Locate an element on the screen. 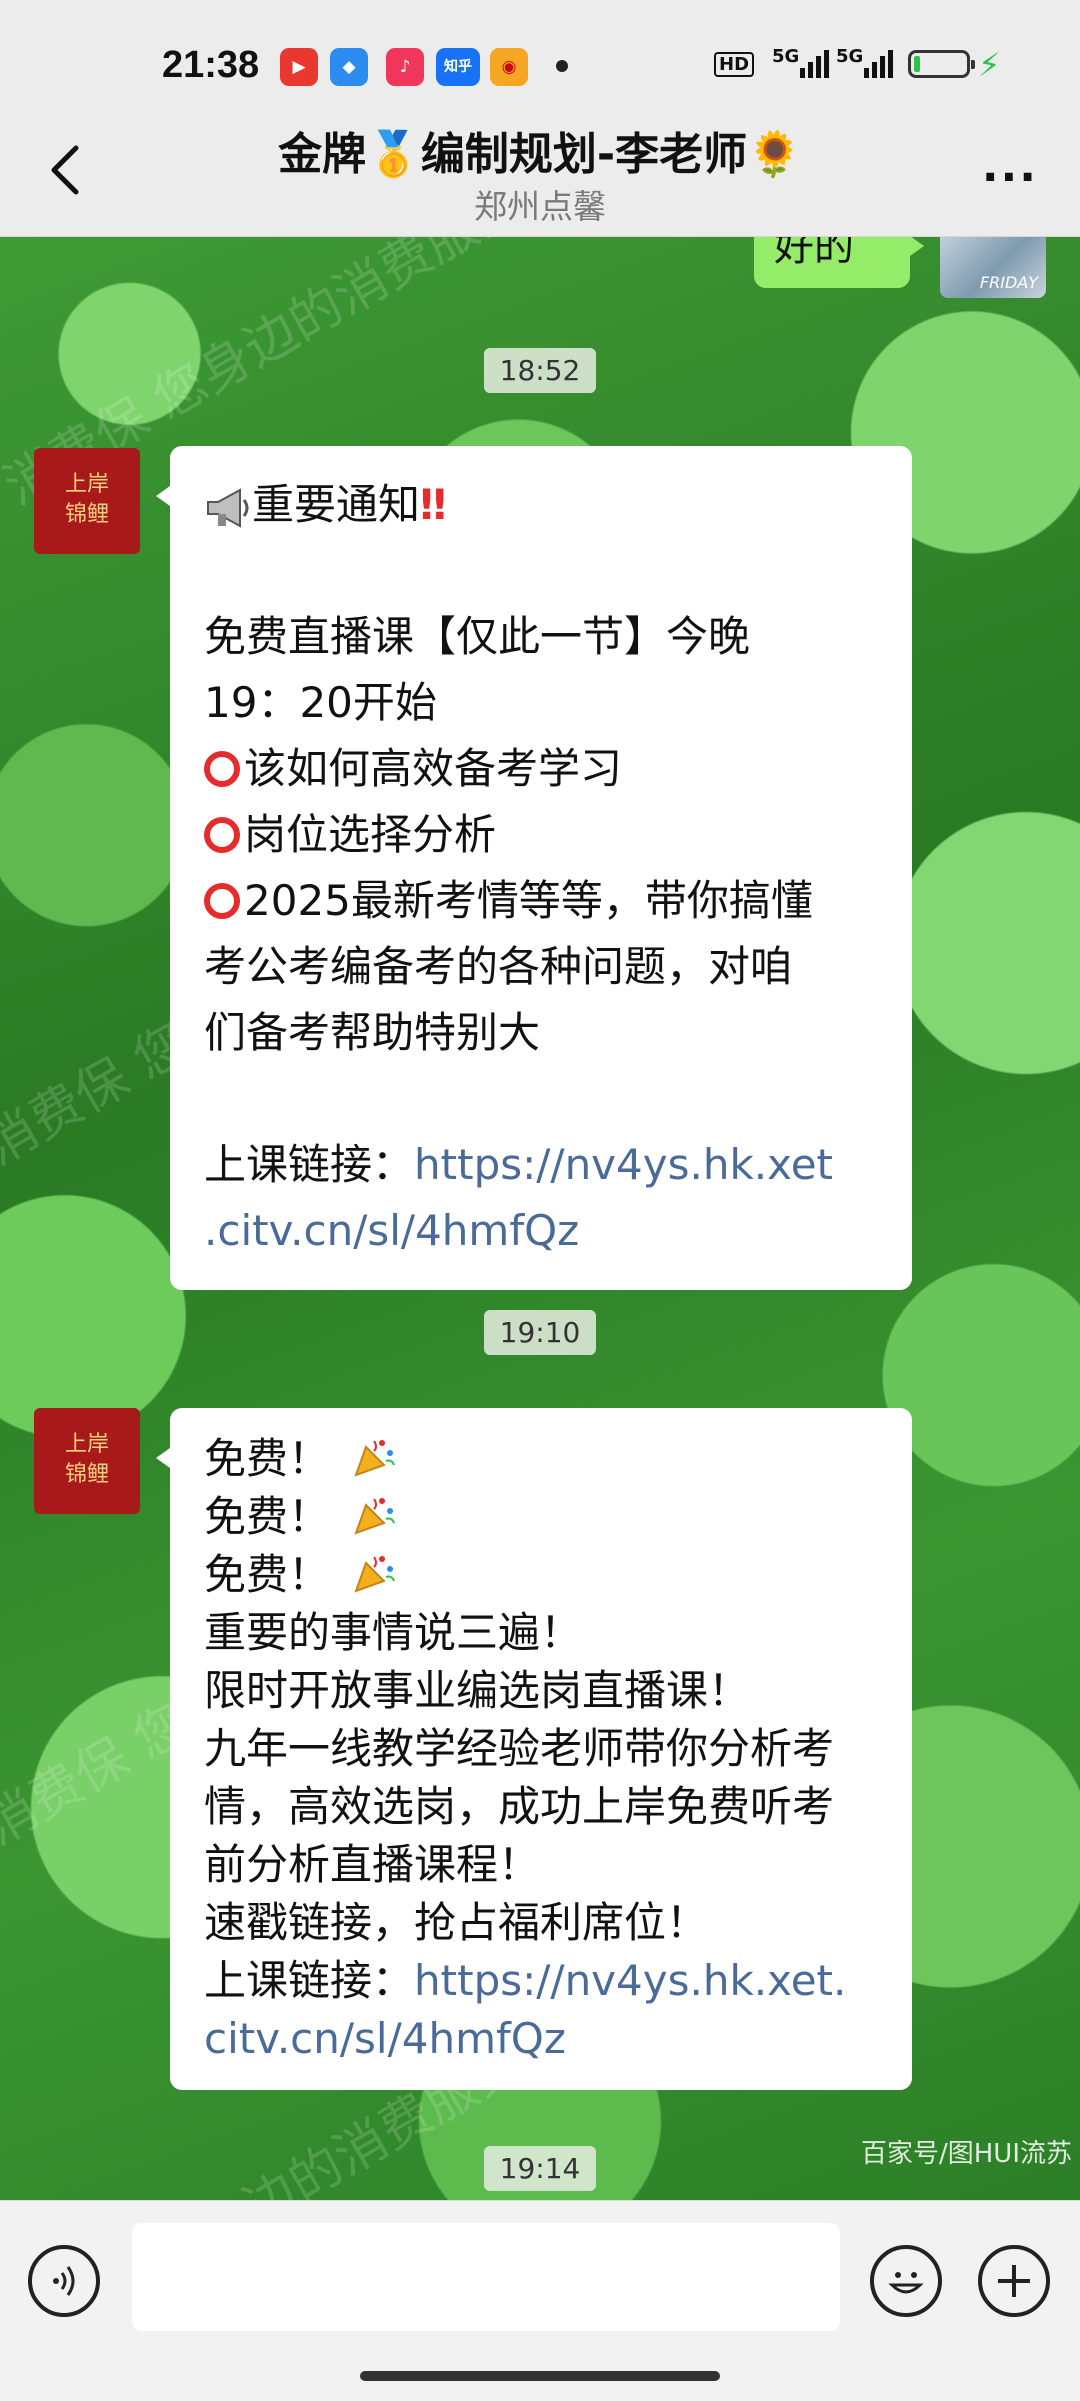  emoji-icon is located at coordinates (906, 2283).